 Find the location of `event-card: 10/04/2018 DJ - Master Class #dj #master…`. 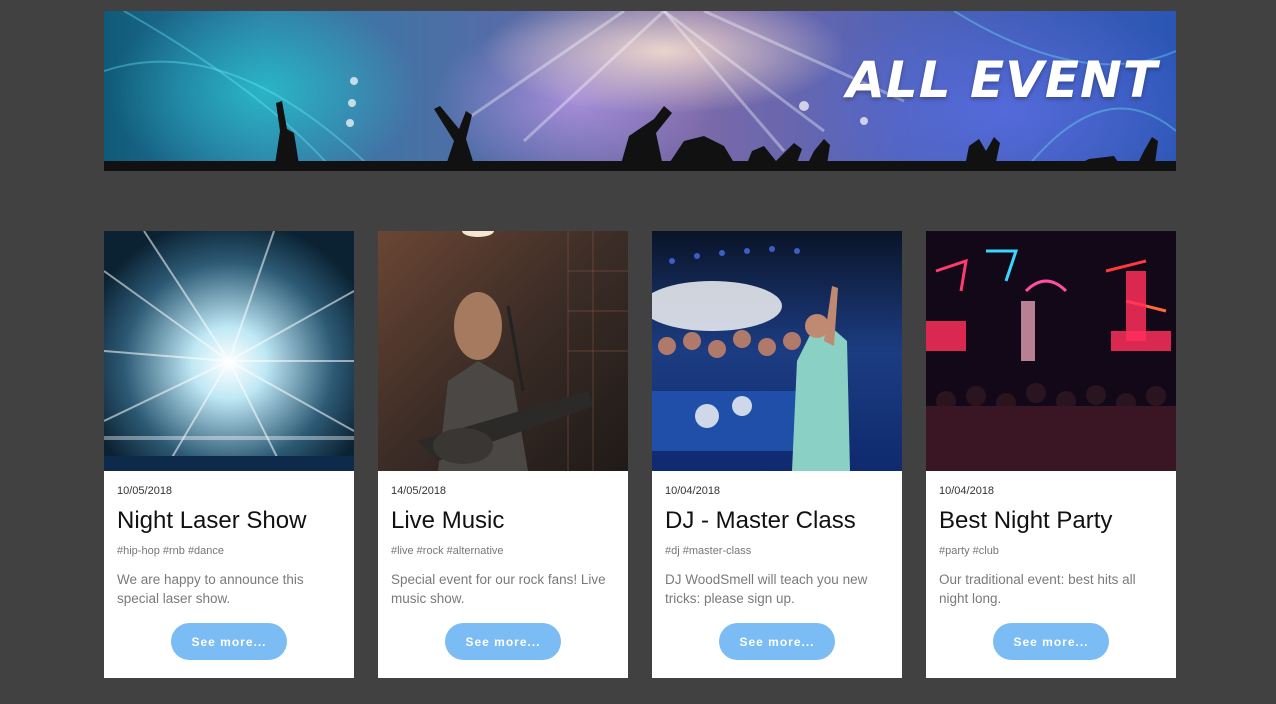

event-card: 10/04/2018 DJ - Master Class #dj #master… is located at coordinates (777, 454).